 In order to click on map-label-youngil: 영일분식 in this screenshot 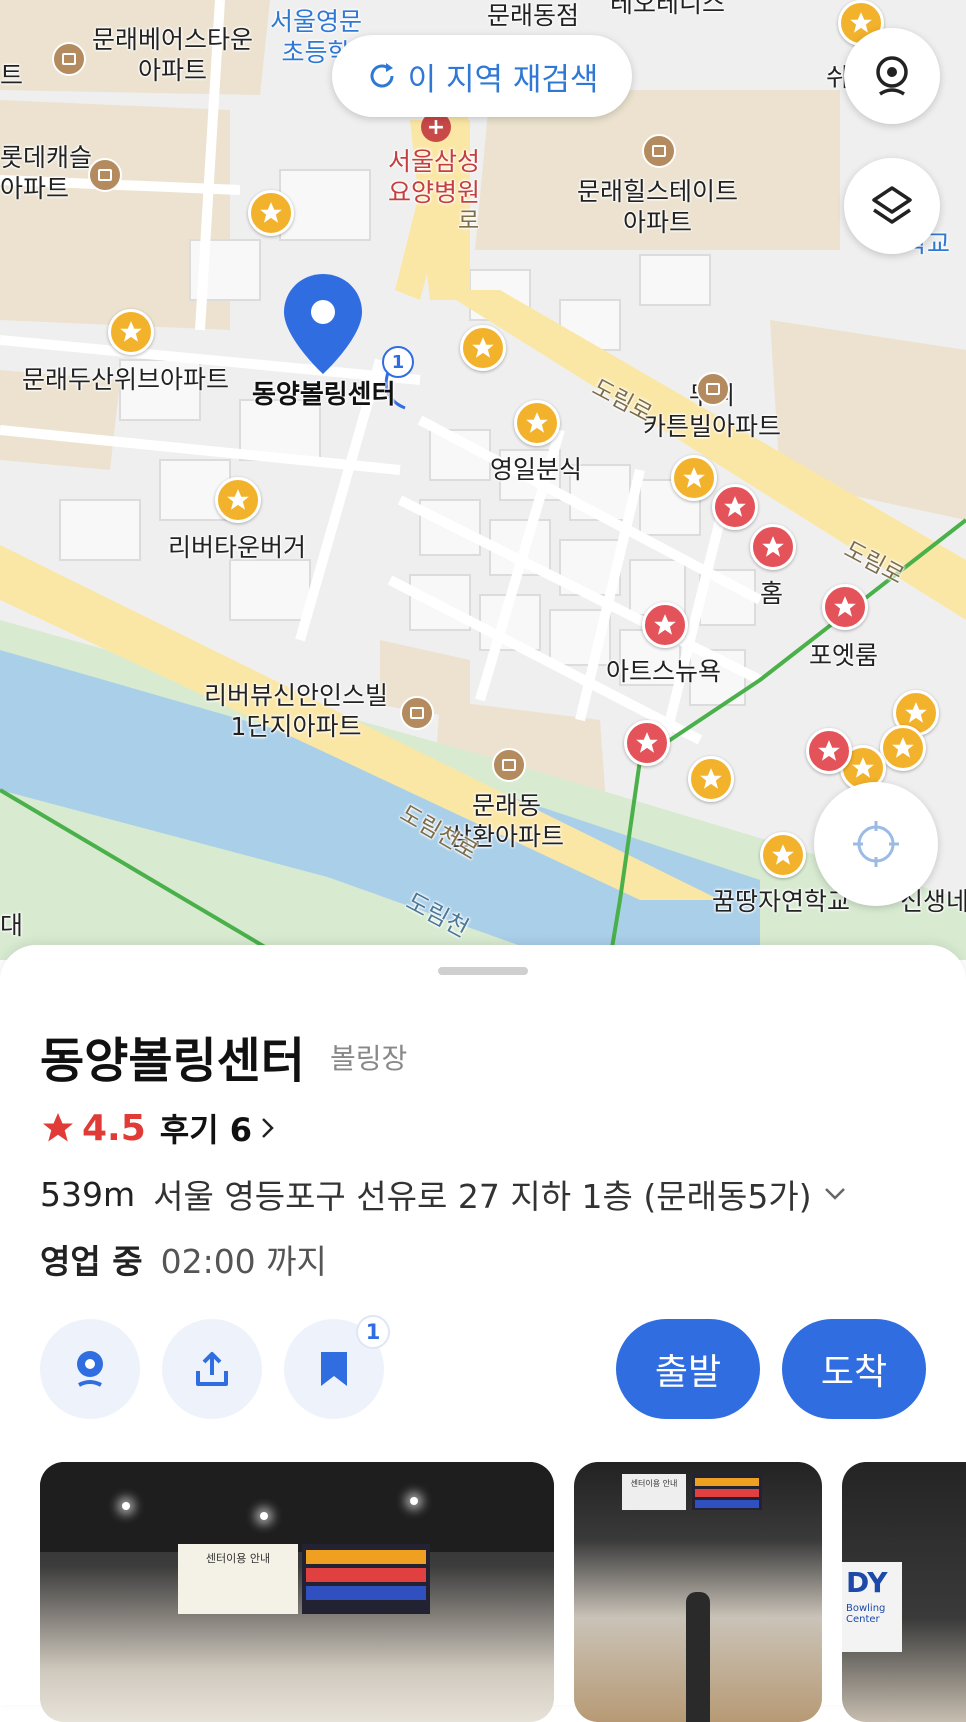, I will do `click(536, 469)`.